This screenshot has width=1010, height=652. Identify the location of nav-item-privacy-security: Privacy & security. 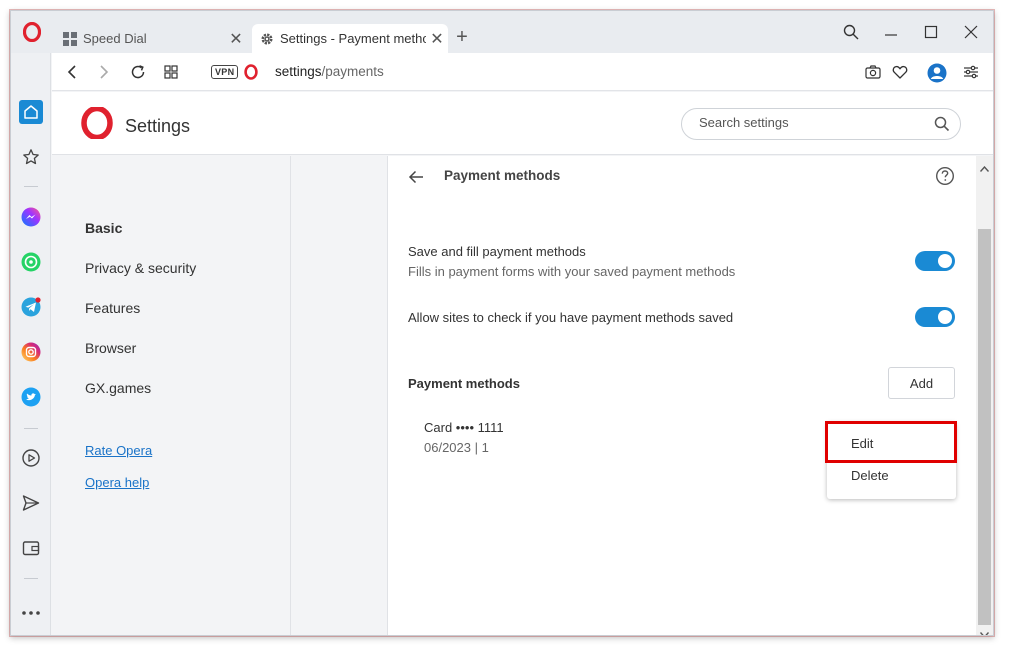
(140, 268).